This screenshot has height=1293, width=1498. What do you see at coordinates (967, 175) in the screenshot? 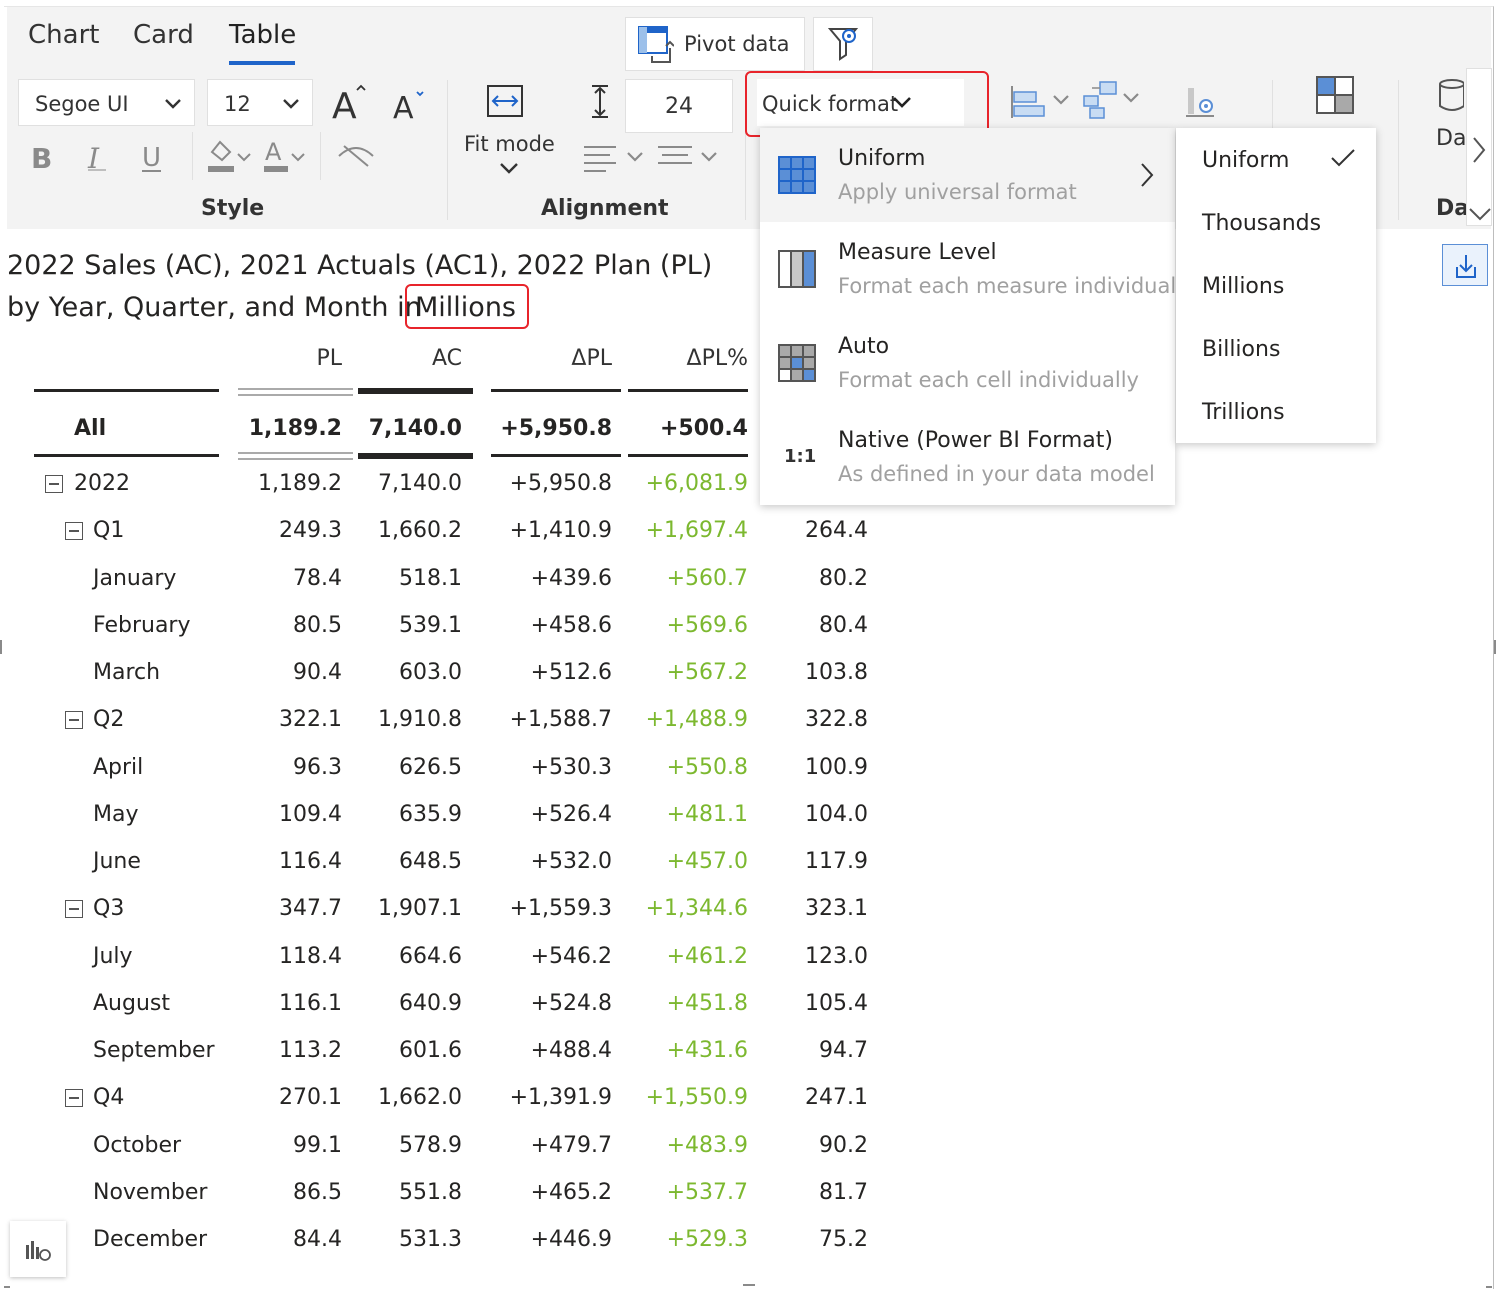
I see `menu-item-uniform: Uniform Apply universal format` at bounding box center [967, 175].